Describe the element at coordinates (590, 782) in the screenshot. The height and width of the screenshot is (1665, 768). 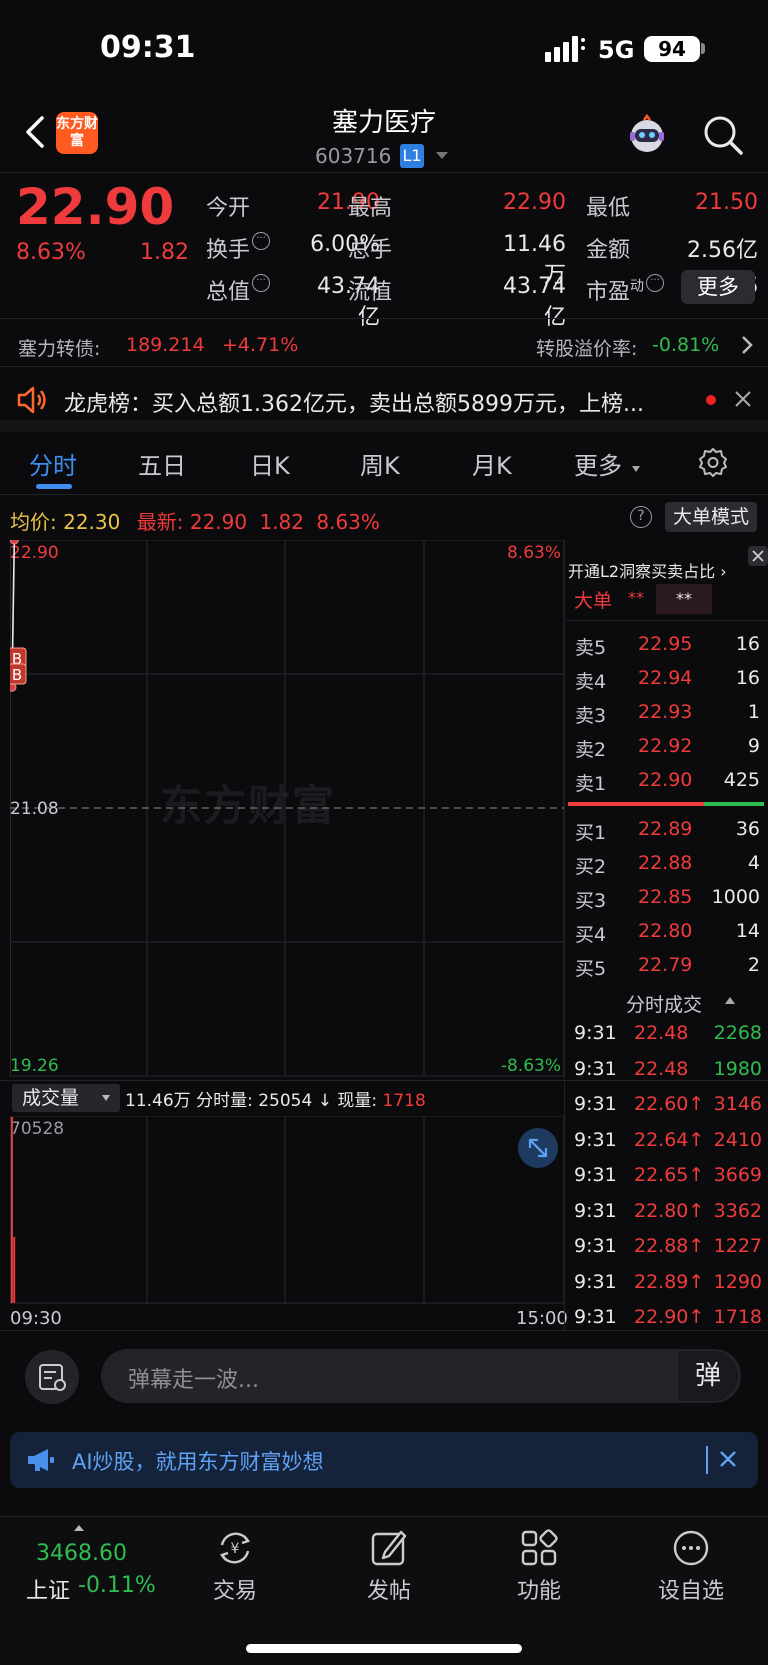
I see `asks-label: 卖1` at that location.